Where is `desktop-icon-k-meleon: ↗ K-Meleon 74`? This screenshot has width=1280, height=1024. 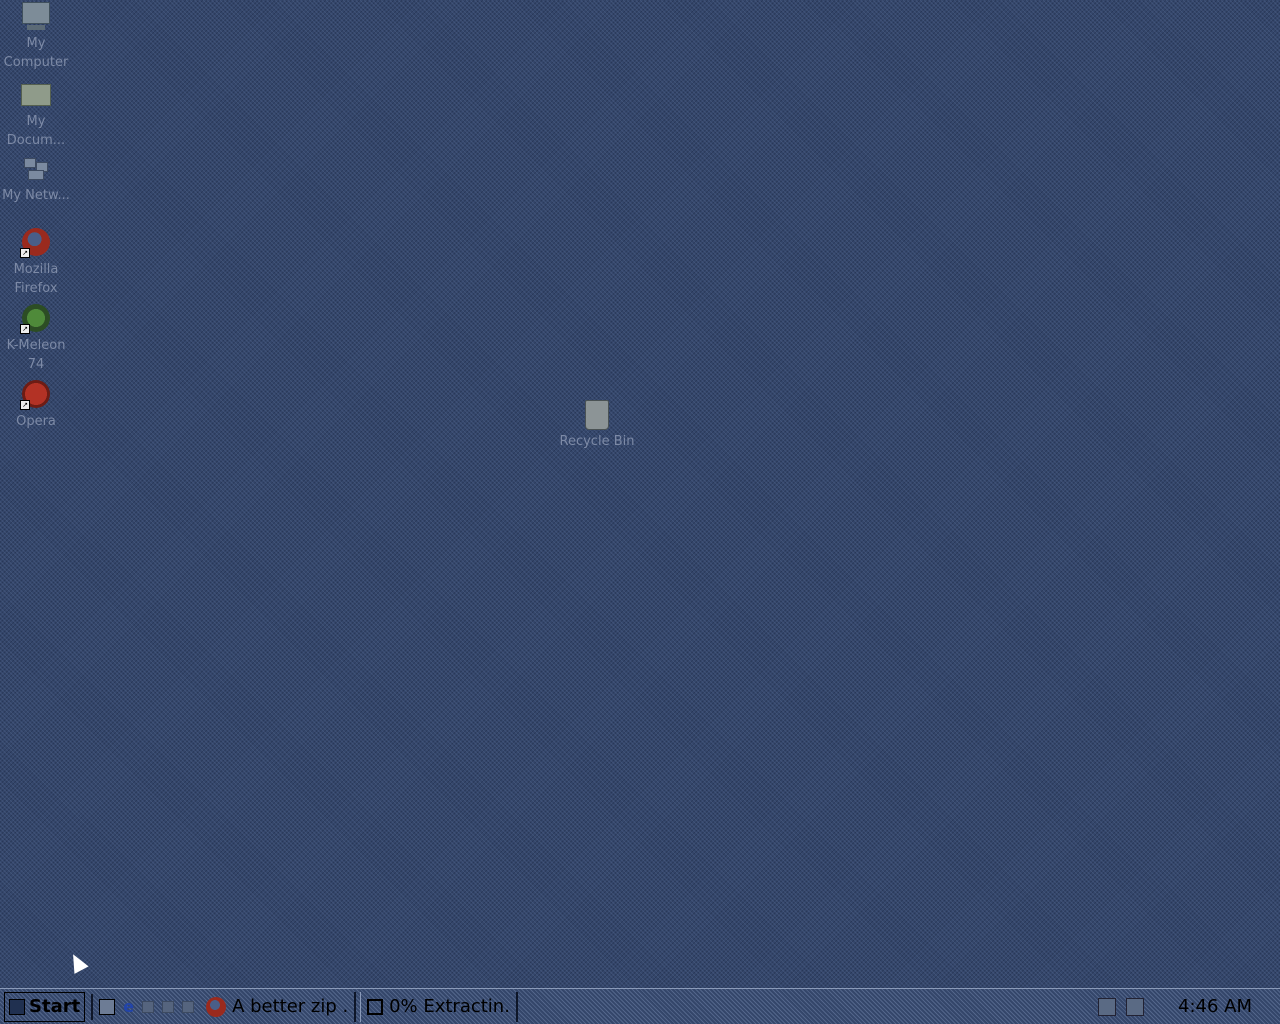 desktop-icon-k-meleon: ↗ K-Meleon 74 is located at coordinates (37, 338).